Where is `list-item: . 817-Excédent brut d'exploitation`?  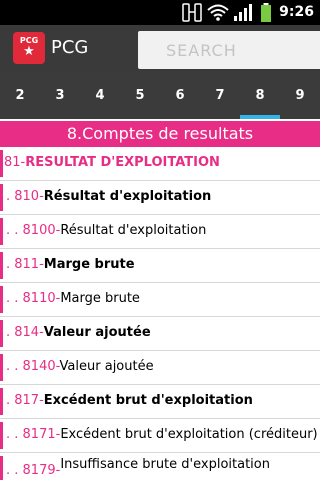
list-item: . 817-Excédent brut d'exploitation is located at coordinates (160, 402).